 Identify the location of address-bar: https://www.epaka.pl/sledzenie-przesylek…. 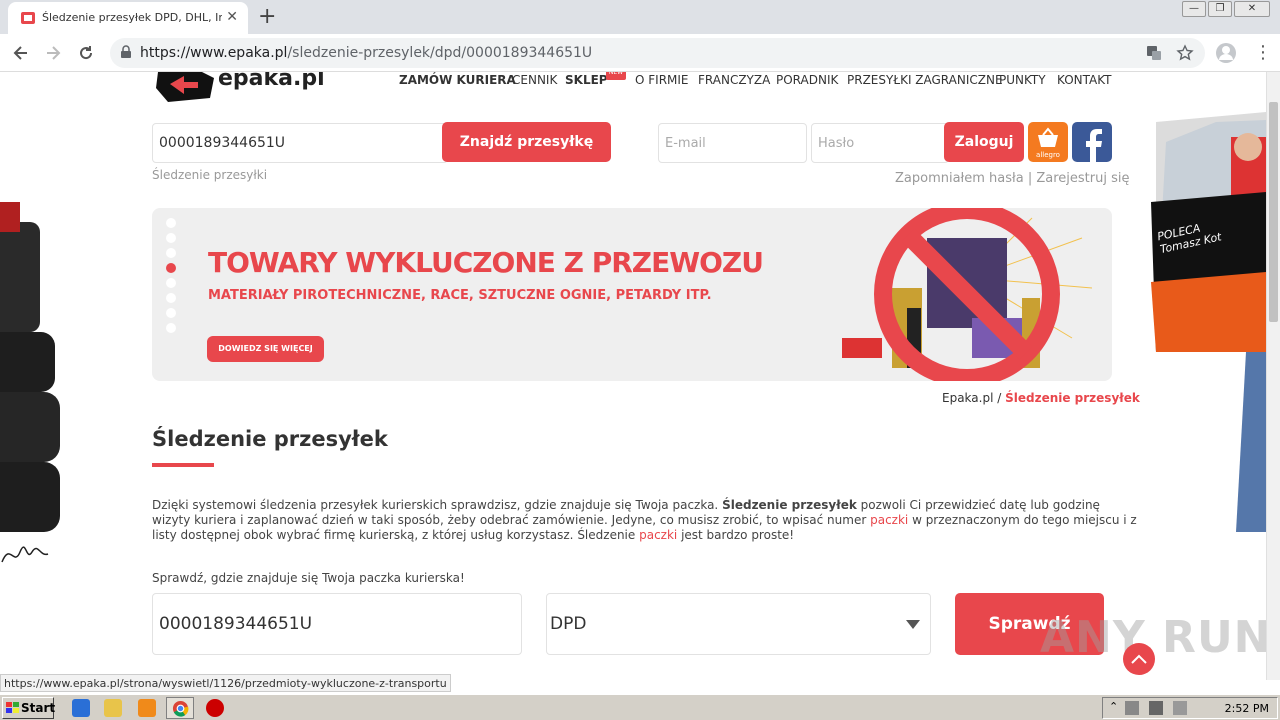
(657, 53).